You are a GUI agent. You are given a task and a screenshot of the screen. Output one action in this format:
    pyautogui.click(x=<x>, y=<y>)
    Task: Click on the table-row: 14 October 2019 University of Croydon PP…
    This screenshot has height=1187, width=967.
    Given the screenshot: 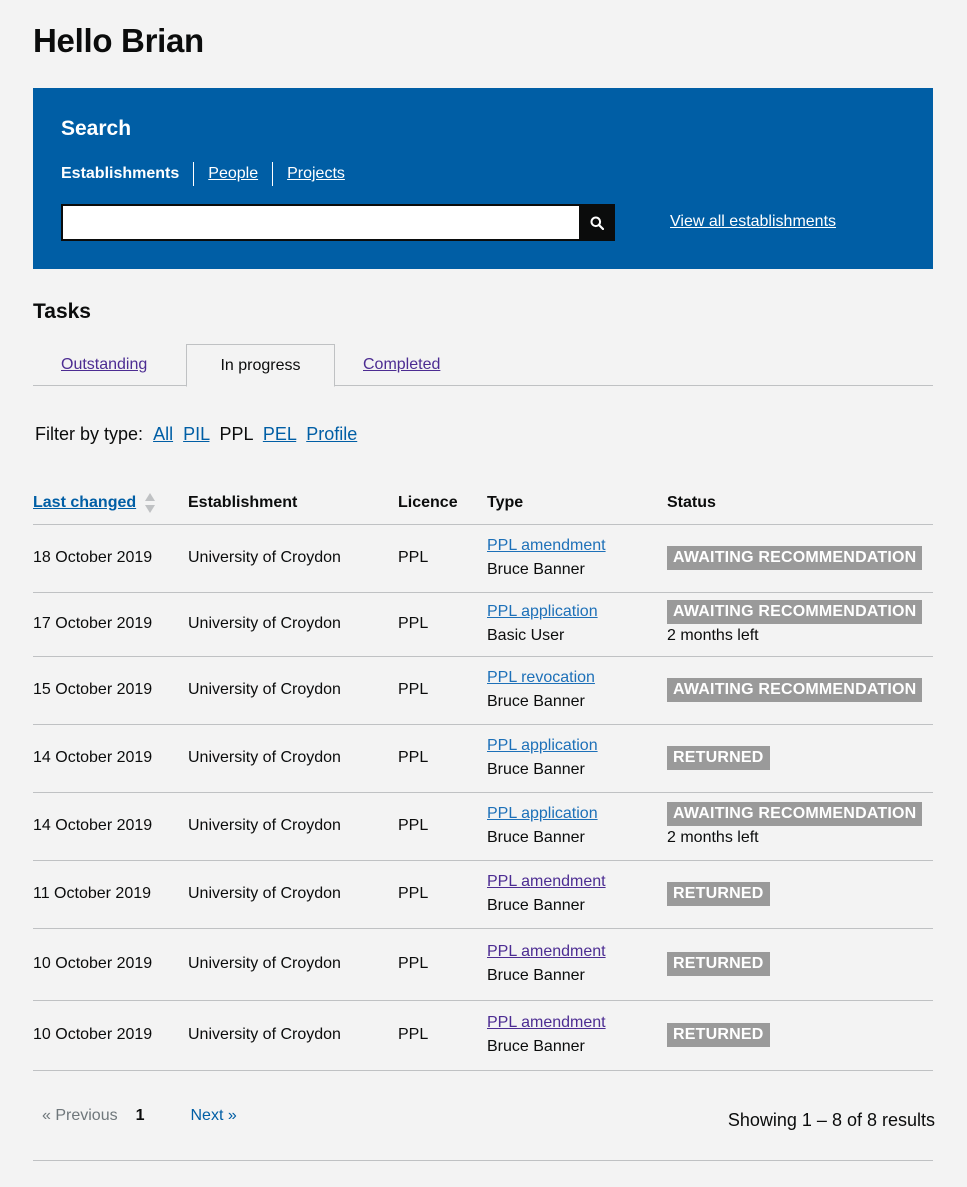 What is the action you would take?
    pyautogui.click(x=483, y=826)
    